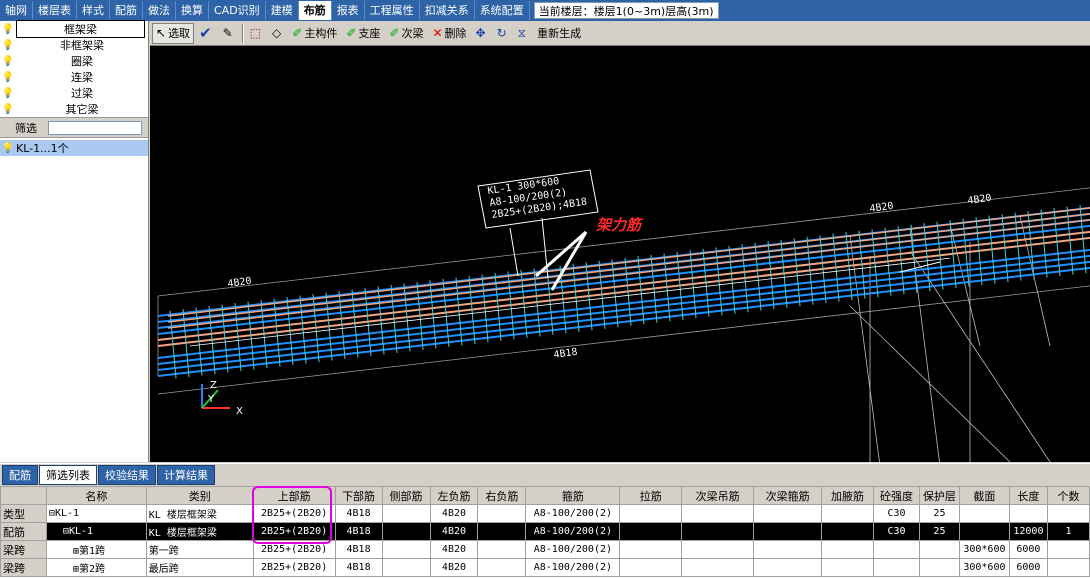  Describe the element at coordinates (406, 495) in the screenshot. I see `column-header: 侧部筋` at that location.